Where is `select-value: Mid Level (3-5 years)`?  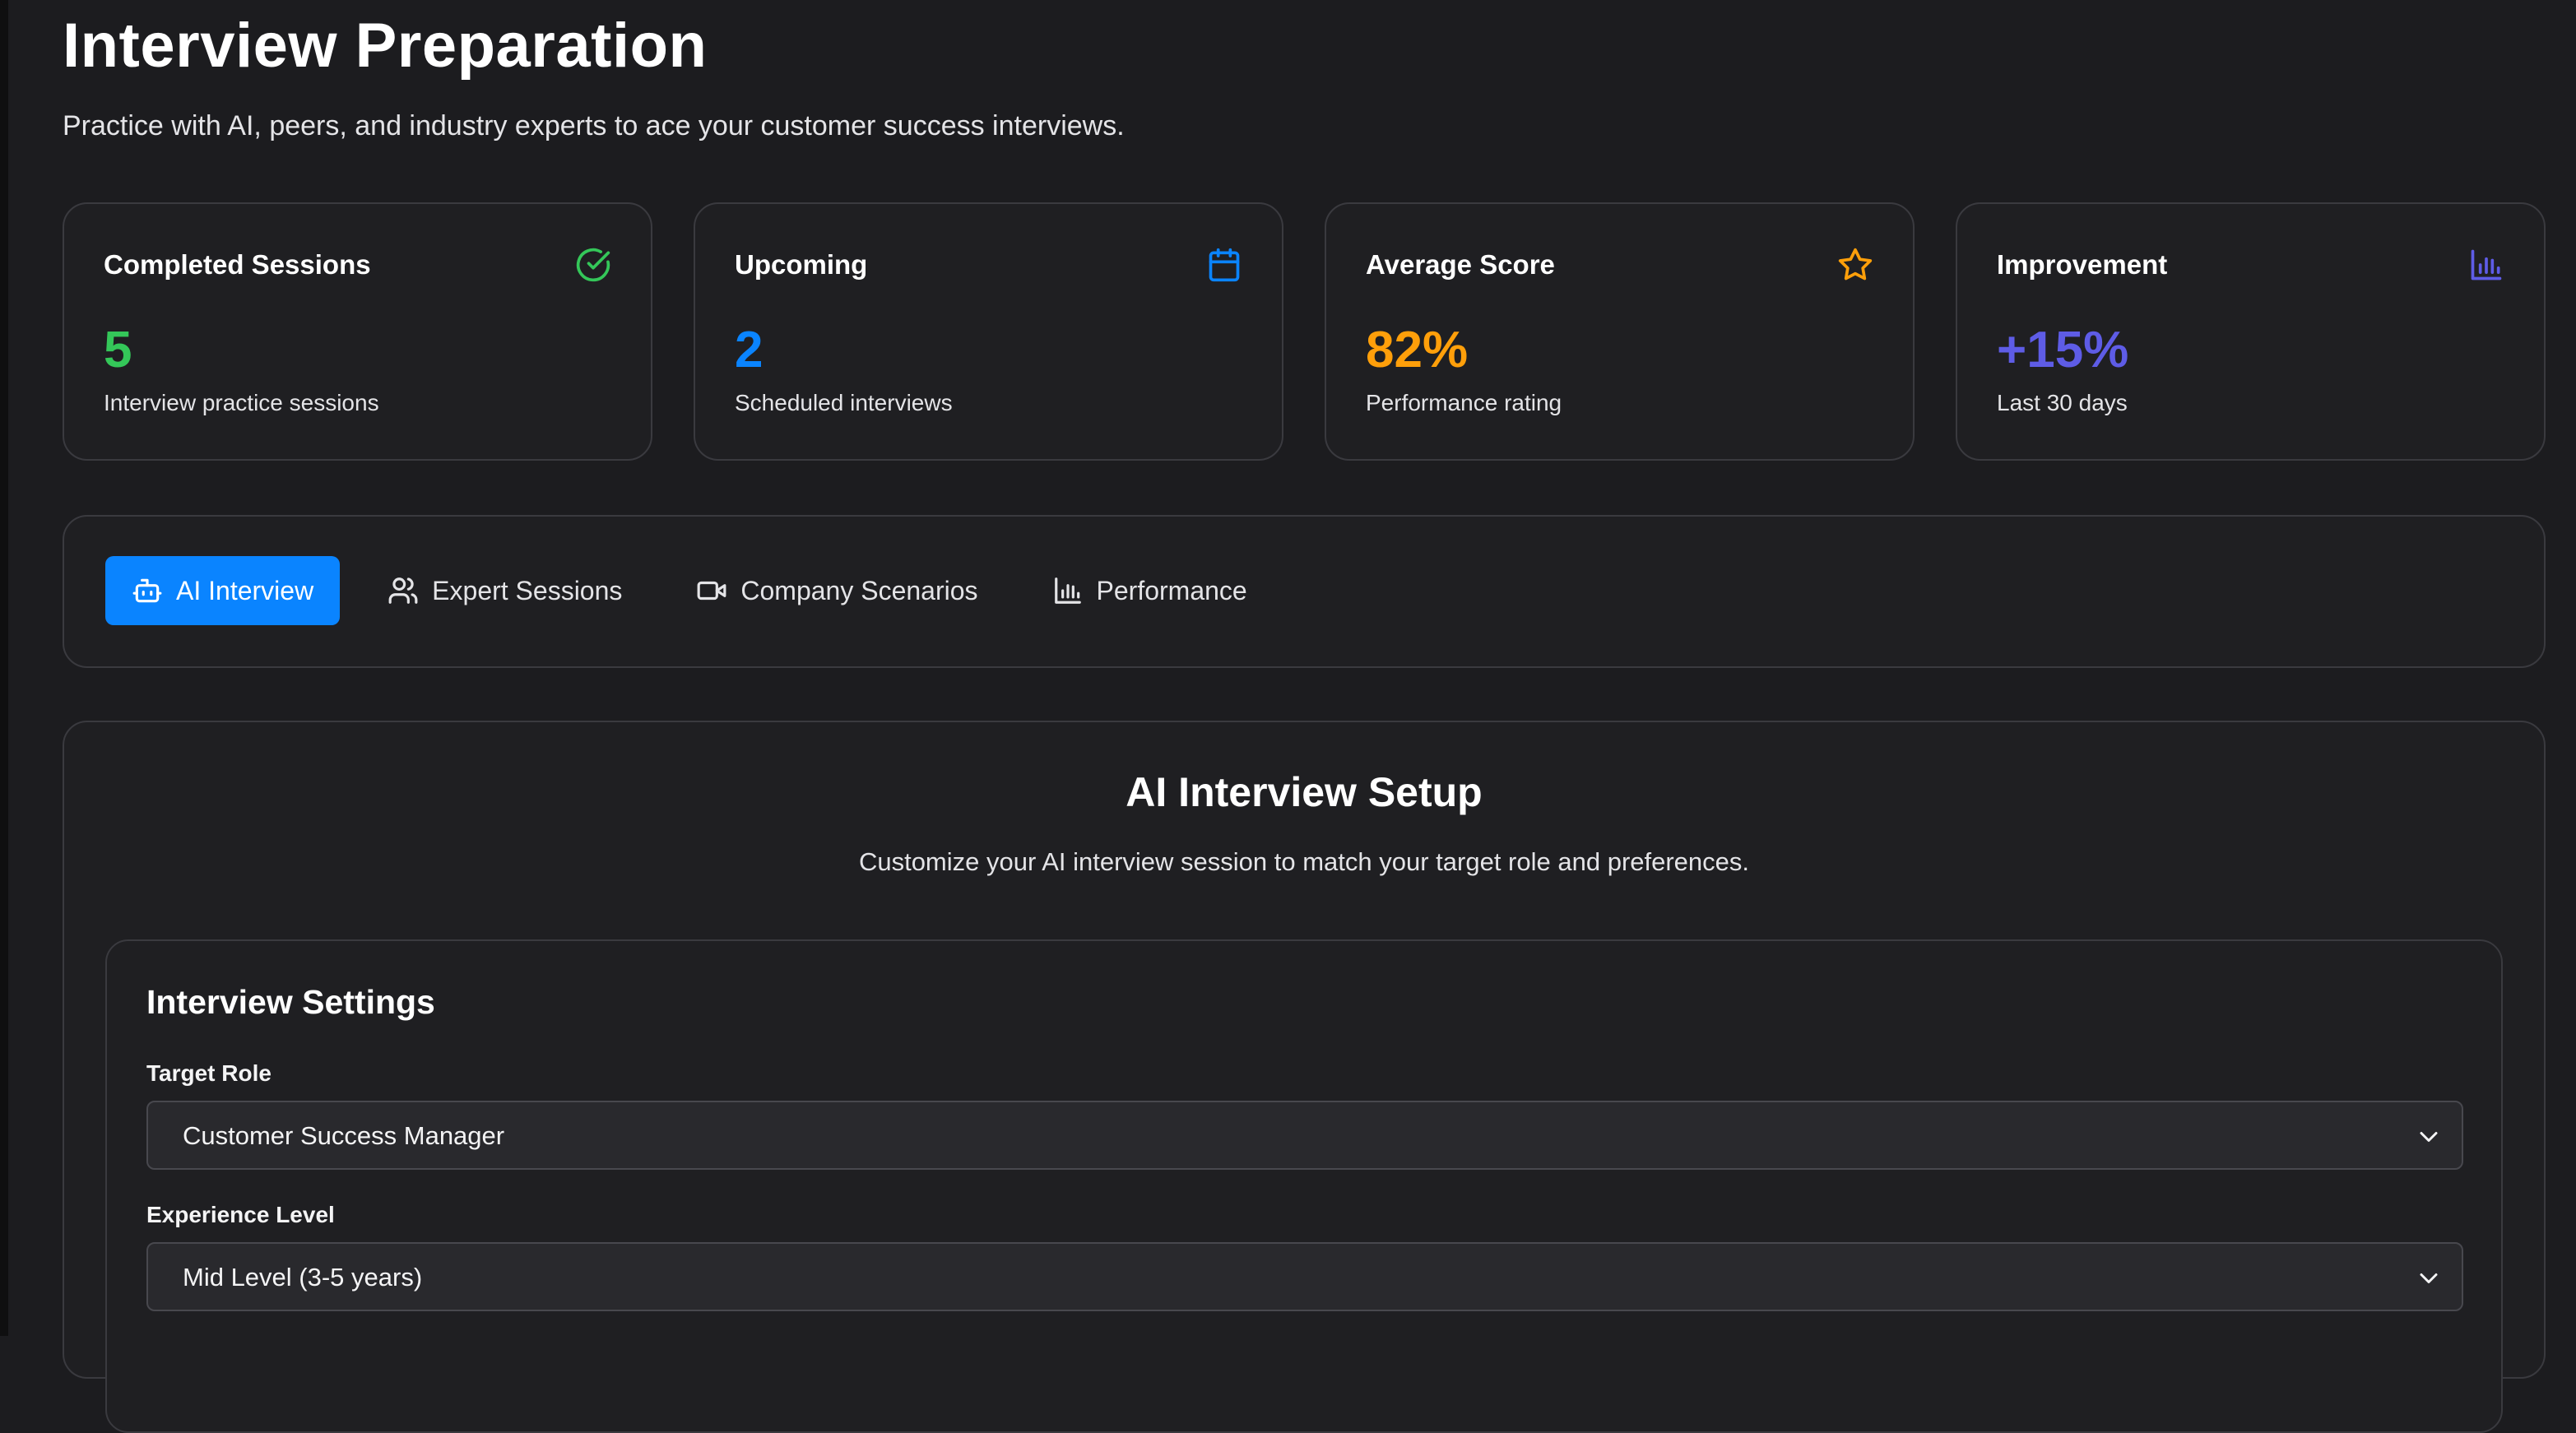
select-value: Mid Level (3-5 years) is located at coordinates (303, 1277).